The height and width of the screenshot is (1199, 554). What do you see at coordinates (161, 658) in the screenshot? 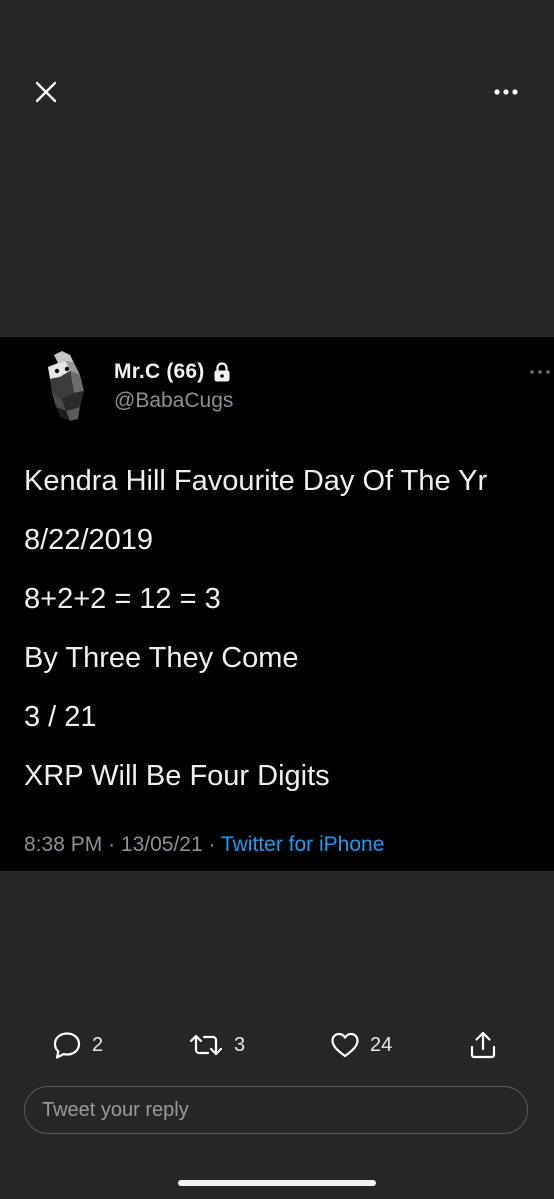
I see `tweet-text-line: By Three They Come` at bounding box center [161, 658].